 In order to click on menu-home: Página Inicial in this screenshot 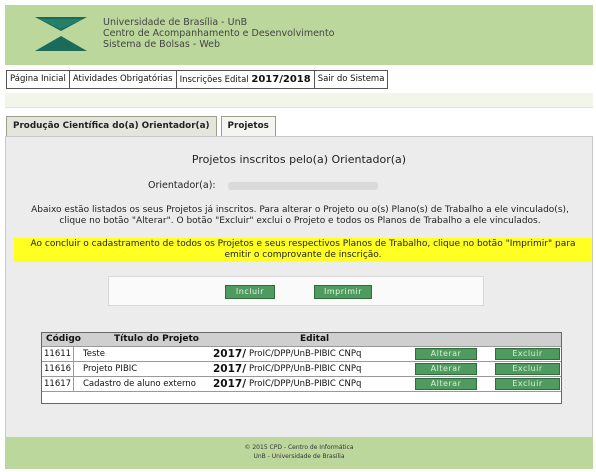, I will do `click(38, 79)`.